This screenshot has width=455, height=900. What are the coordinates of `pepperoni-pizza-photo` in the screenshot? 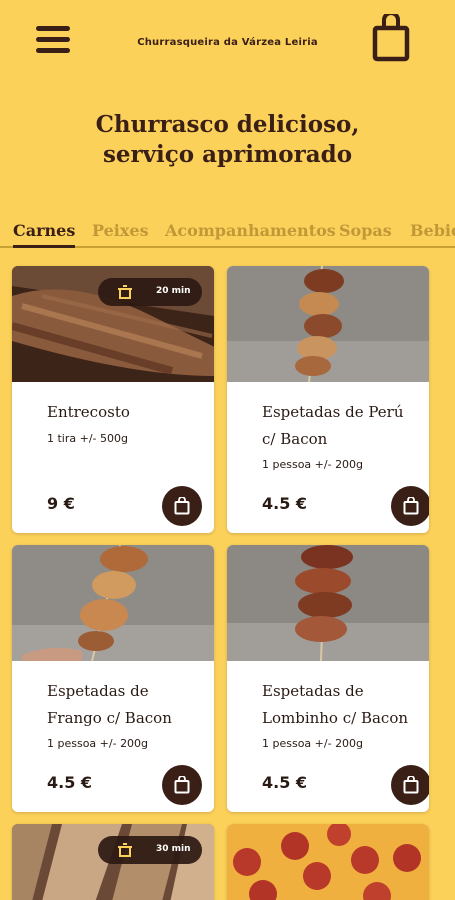 It's located at (328, 862).